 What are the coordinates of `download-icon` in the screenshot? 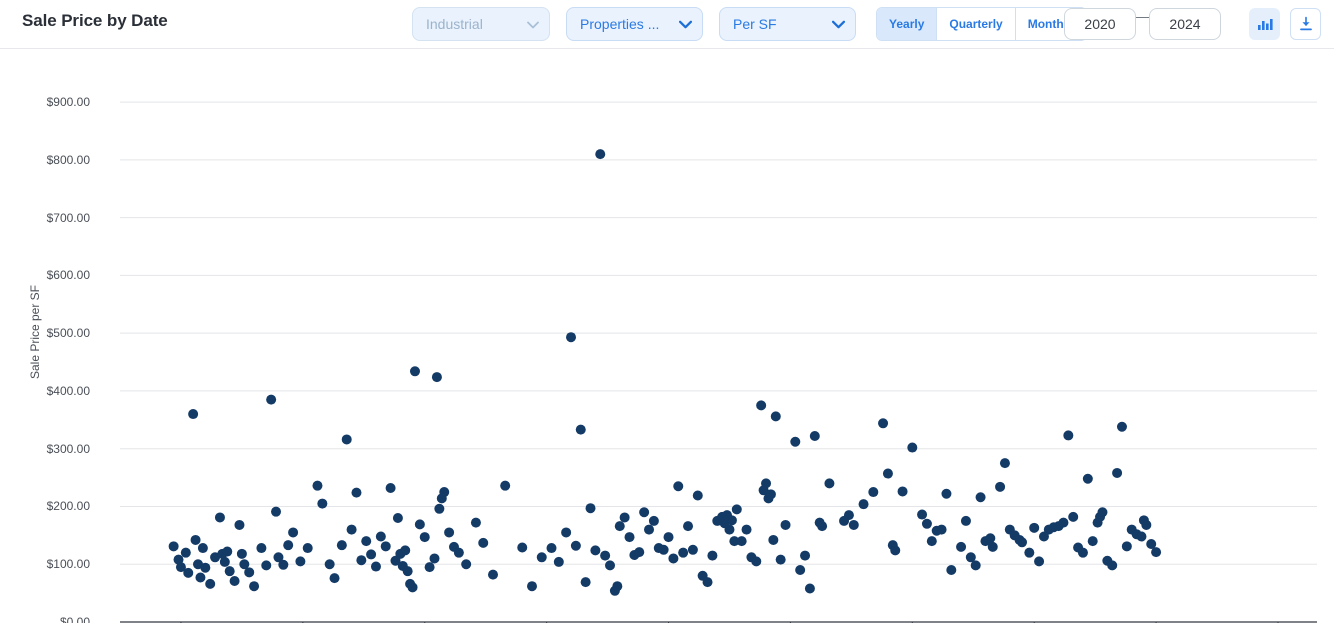 It's located at (1305, 24).